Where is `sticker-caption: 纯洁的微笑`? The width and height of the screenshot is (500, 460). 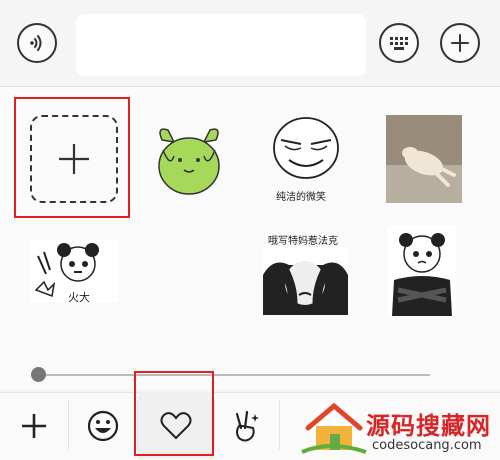
sticker-caption: 纯洁的微笑 is located at coordinates (301, 197).